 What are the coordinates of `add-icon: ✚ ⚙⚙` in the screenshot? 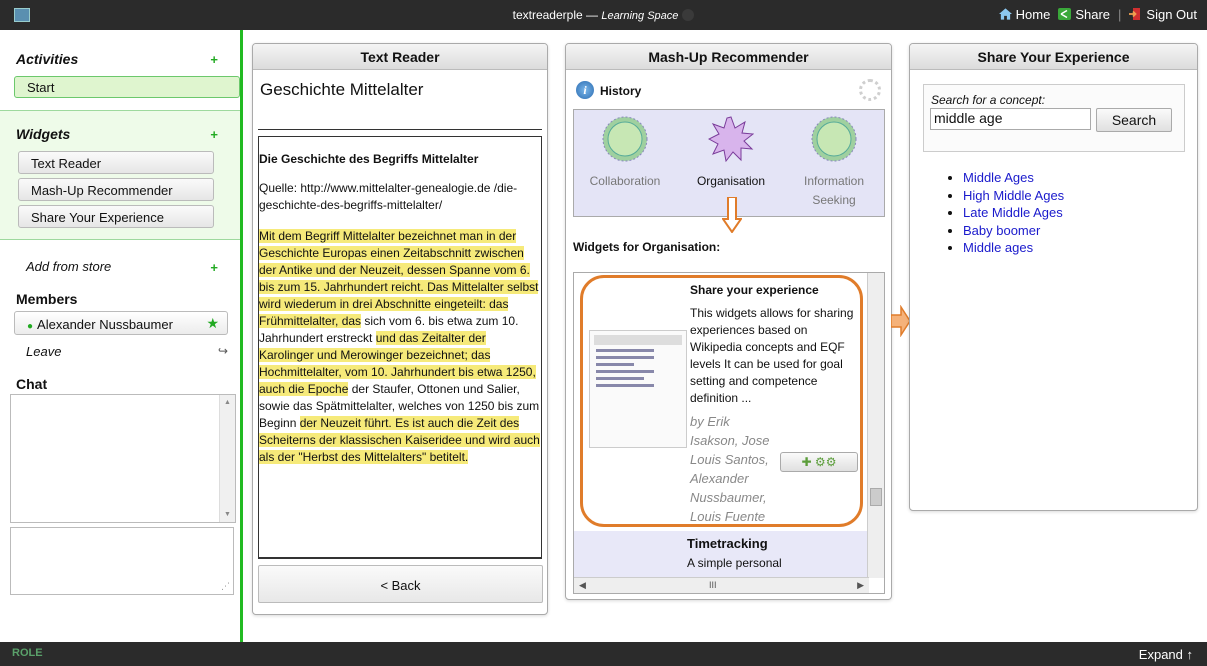 It's located at (819, 462).